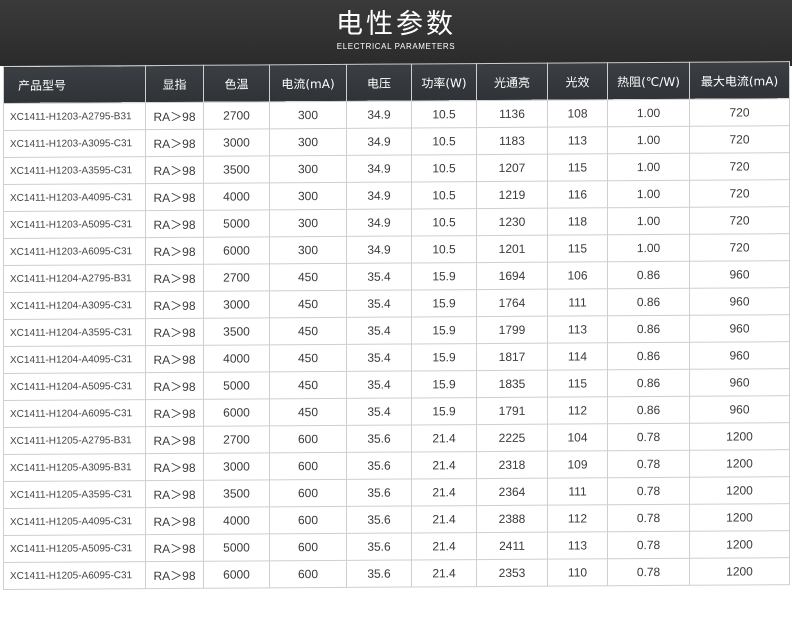  Describe the element at coordinates (512, 384) in the screenshot. I see `cell-flux: 1835` at that location.